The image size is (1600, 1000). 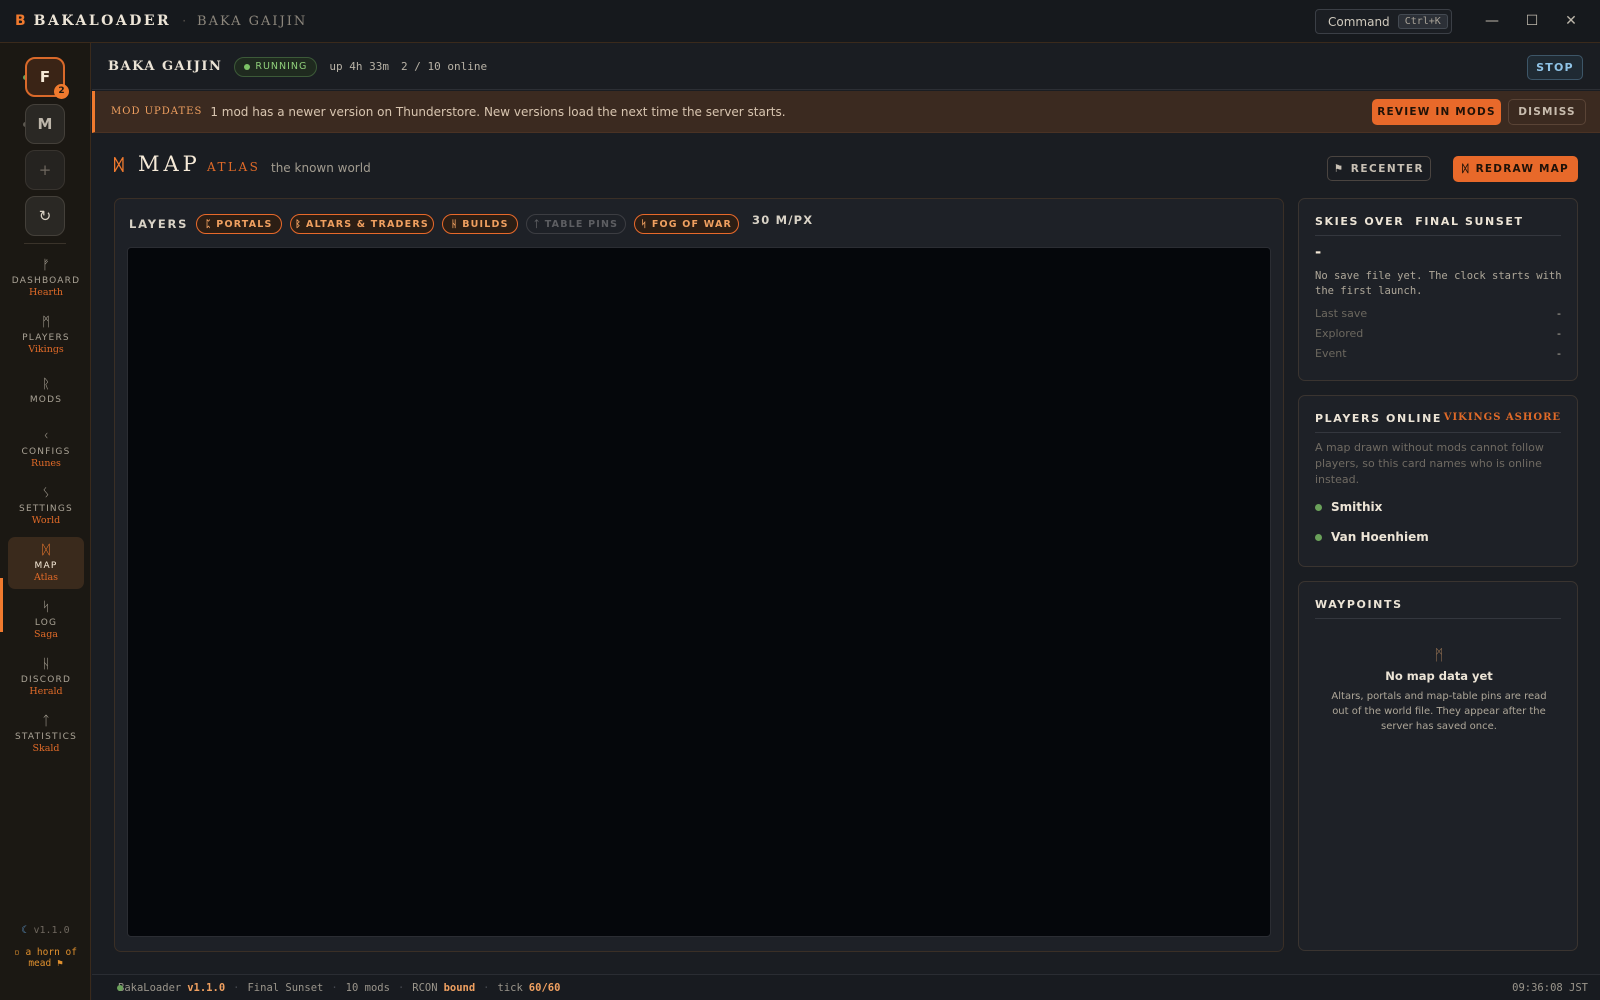 I want to click on page-description: the known world, so click(x=321, y=168).